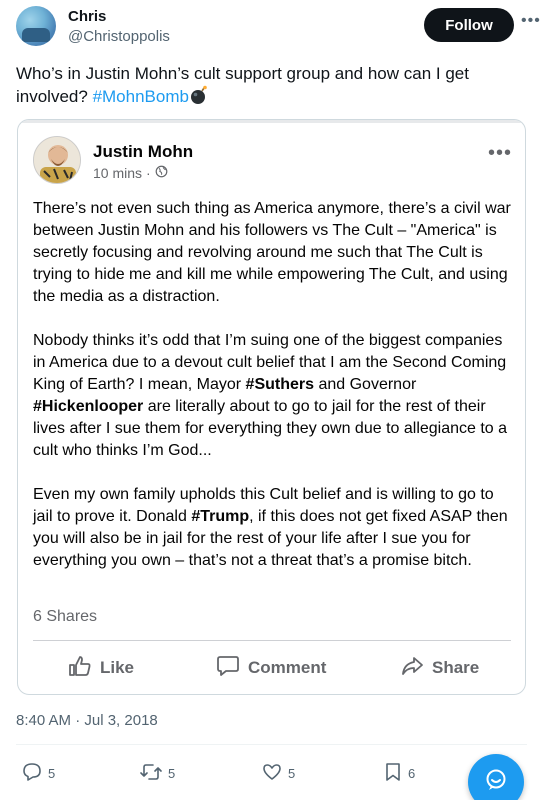  I want to click on p2-text-b: and Governor, so click(365, 384).